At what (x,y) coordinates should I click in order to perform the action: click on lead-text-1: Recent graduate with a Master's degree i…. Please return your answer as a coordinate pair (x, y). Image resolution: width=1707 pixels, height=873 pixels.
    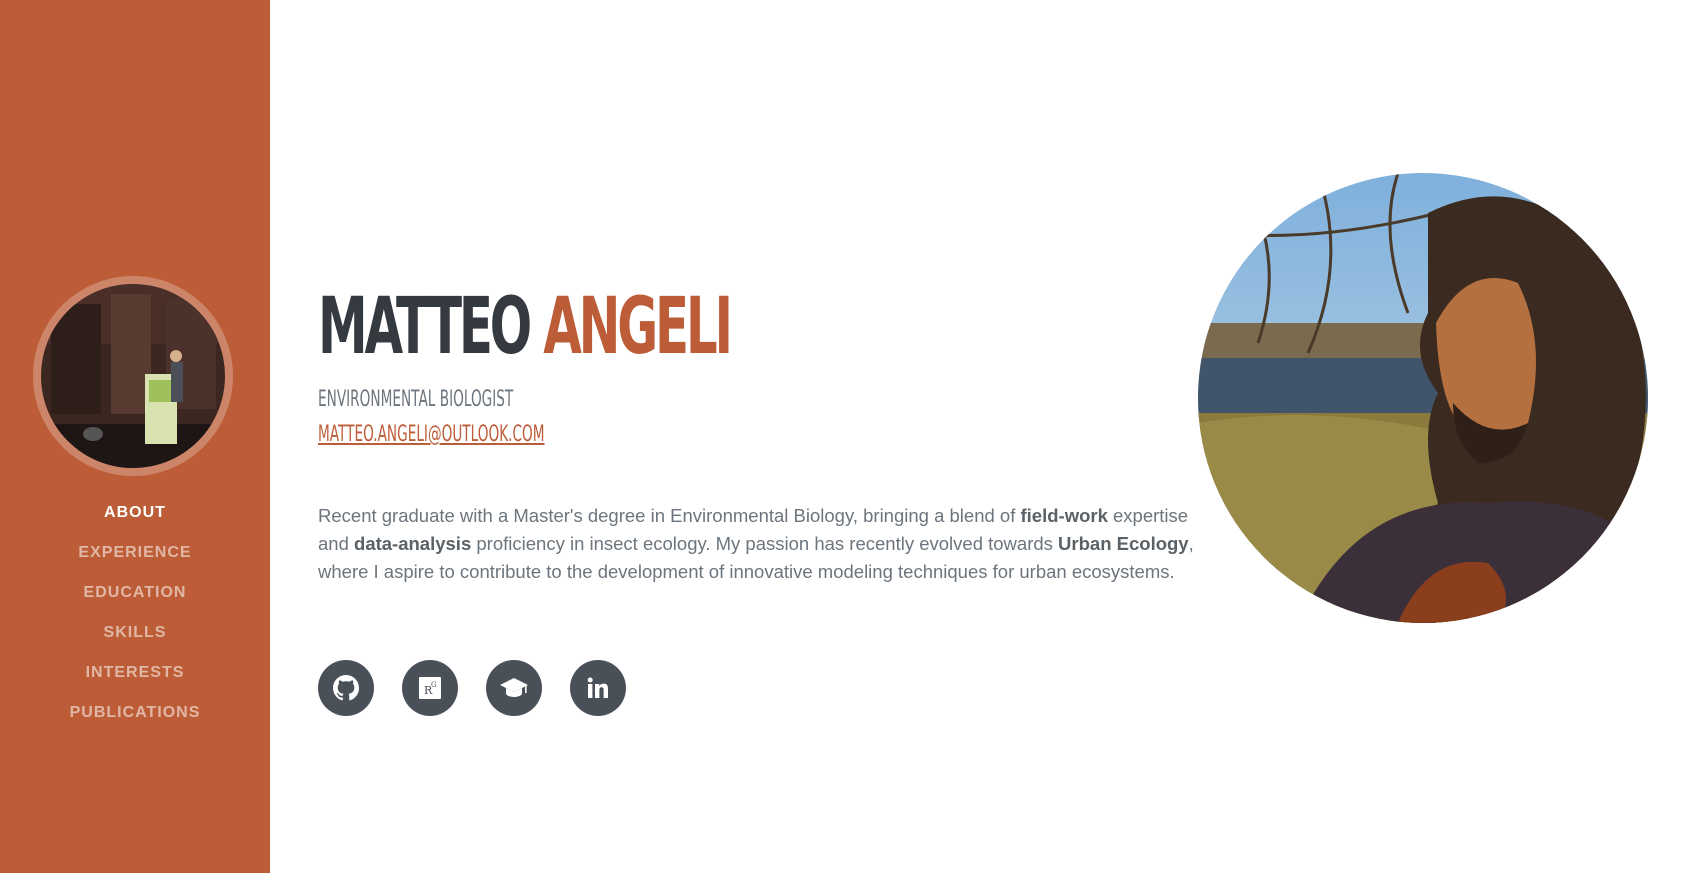
    Looking at the image, I should click on (669, 515).